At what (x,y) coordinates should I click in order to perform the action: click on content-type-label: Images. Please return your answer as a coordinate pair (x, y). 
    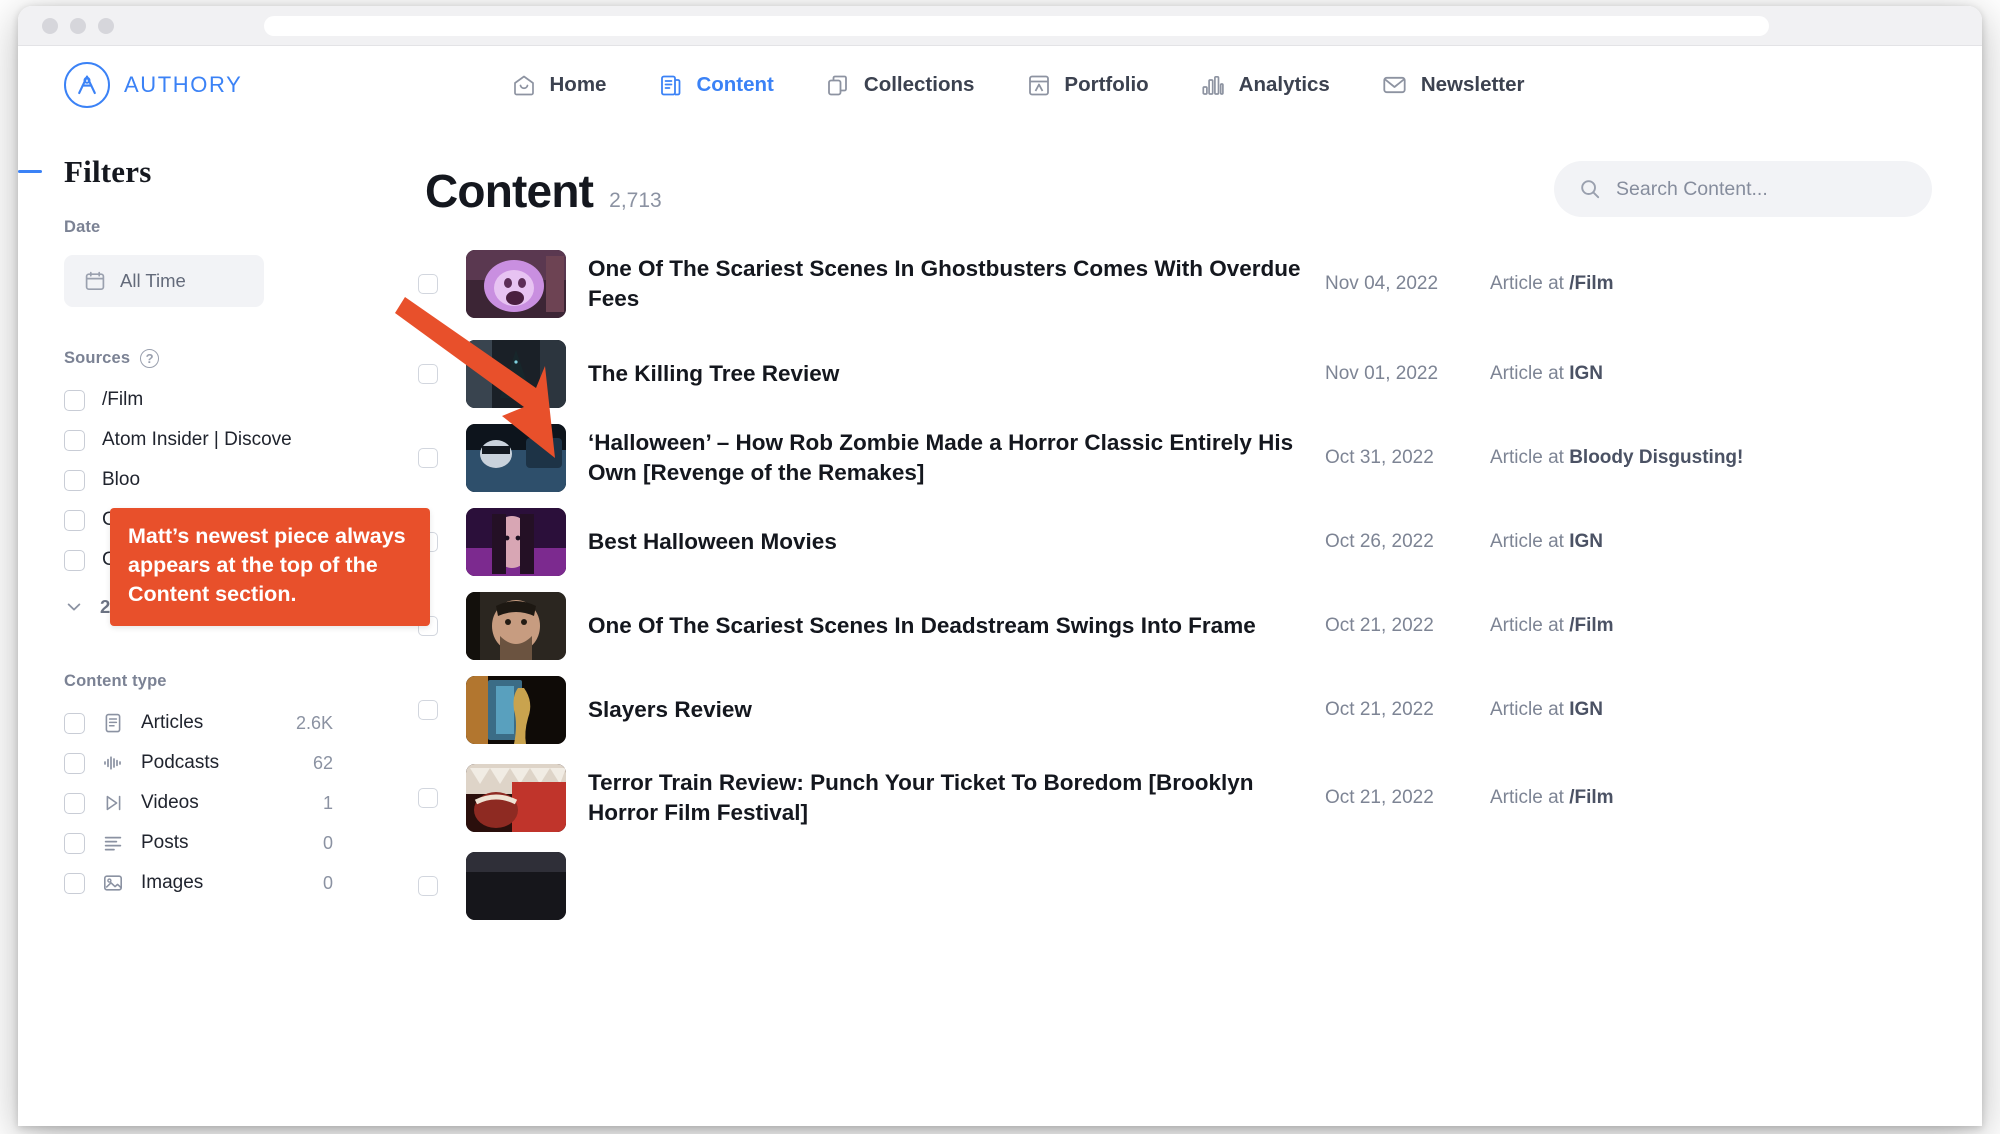
    Looking at the image, I should click on (172, 882).